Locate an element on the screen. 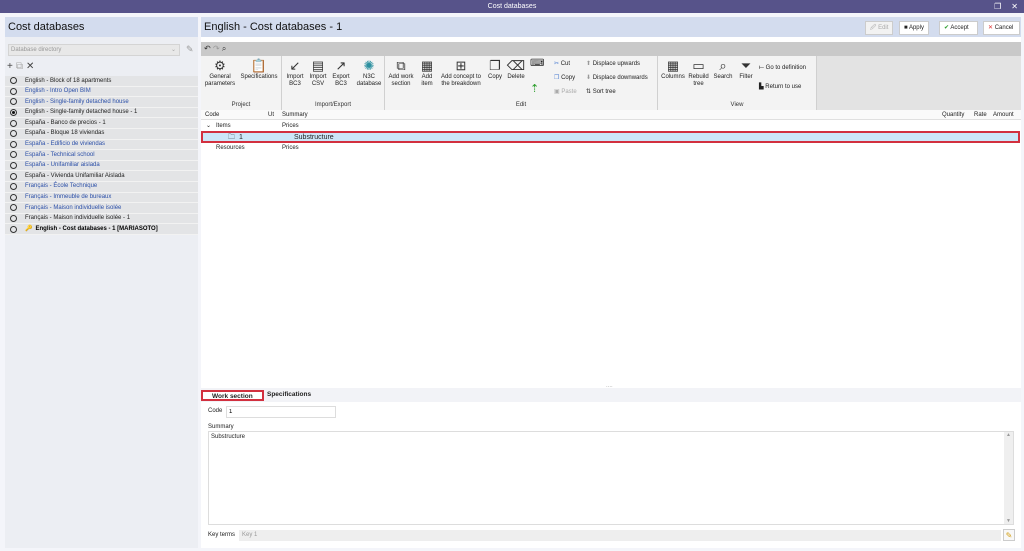  code-input is located at coordinates (281, 412).